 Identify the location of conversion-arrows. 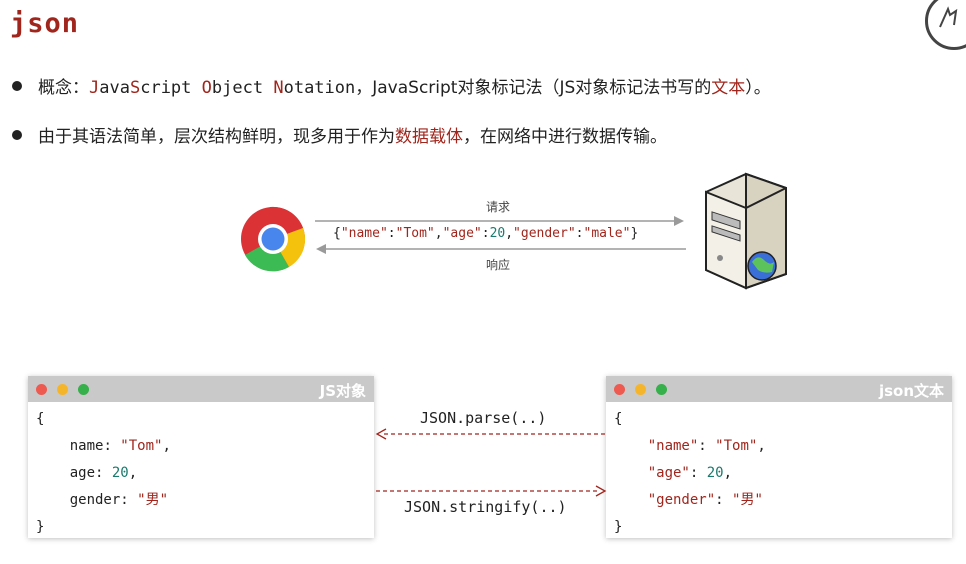
(491, 462).